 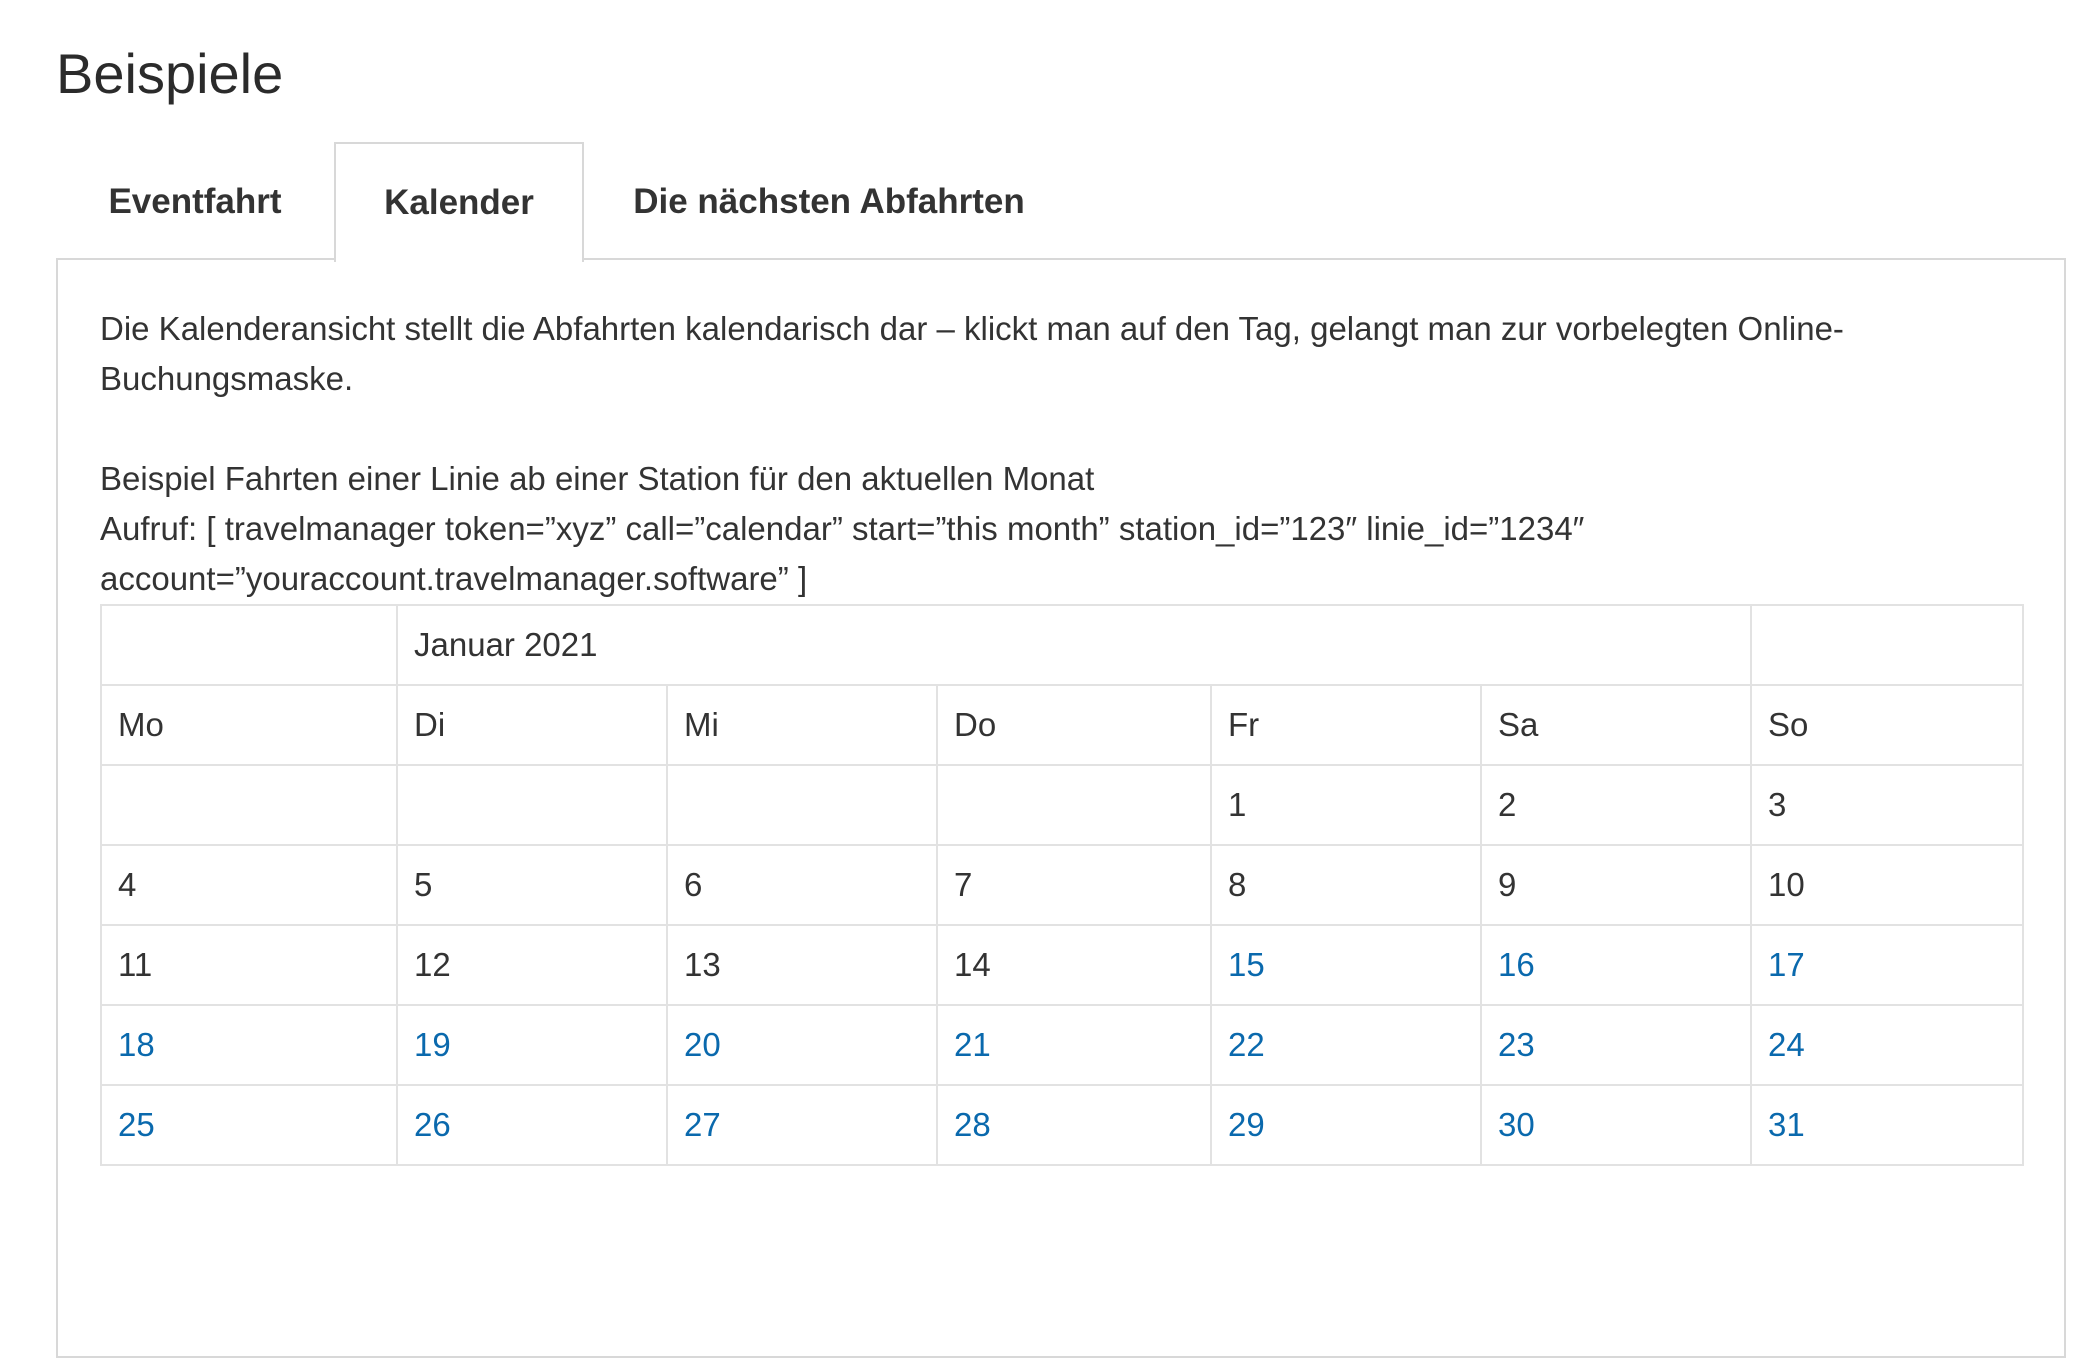 What do you see at coordinates (1887, 805) in the screenshot?
I see `calendar-day: 3` at bounding box center [1887, 805].